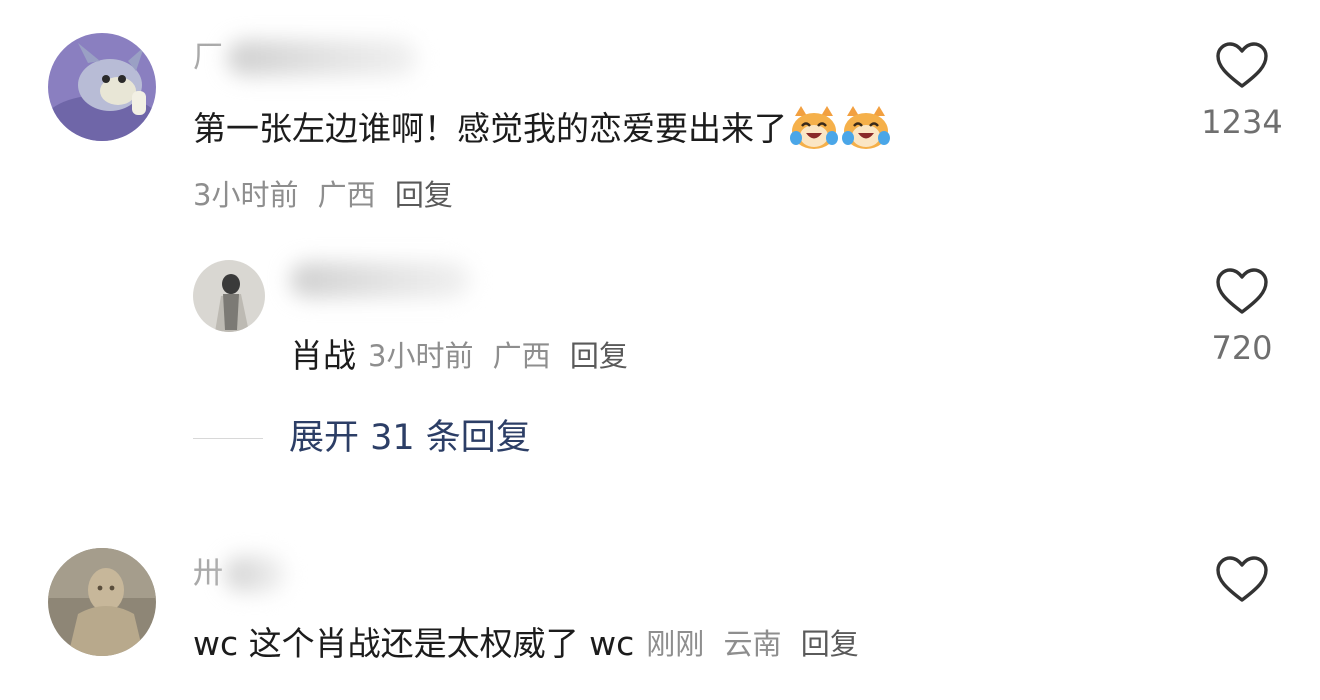 This screenshot has height=700, width=1320. What do you see at coordinates (228, 438) in the screenshot?
I see `divider` at bounding box center [228, 438].